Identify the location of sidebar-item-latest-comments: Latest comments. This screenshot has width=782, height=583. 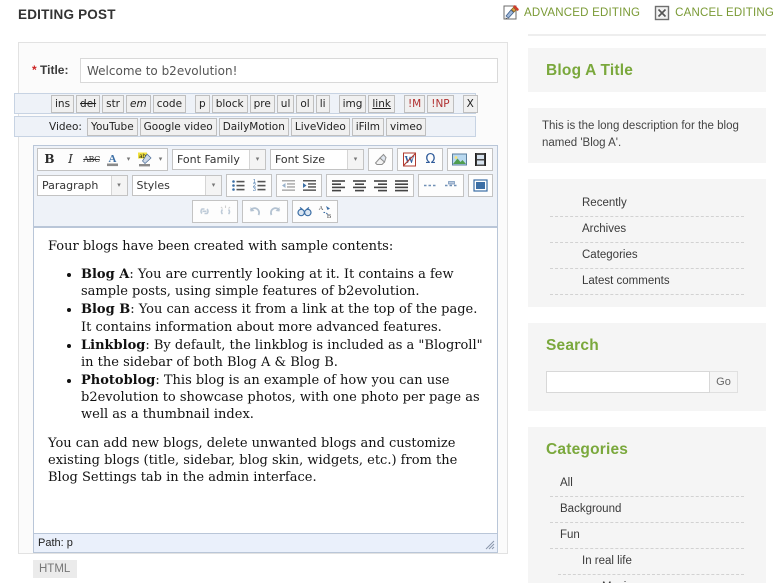
(647, 282).